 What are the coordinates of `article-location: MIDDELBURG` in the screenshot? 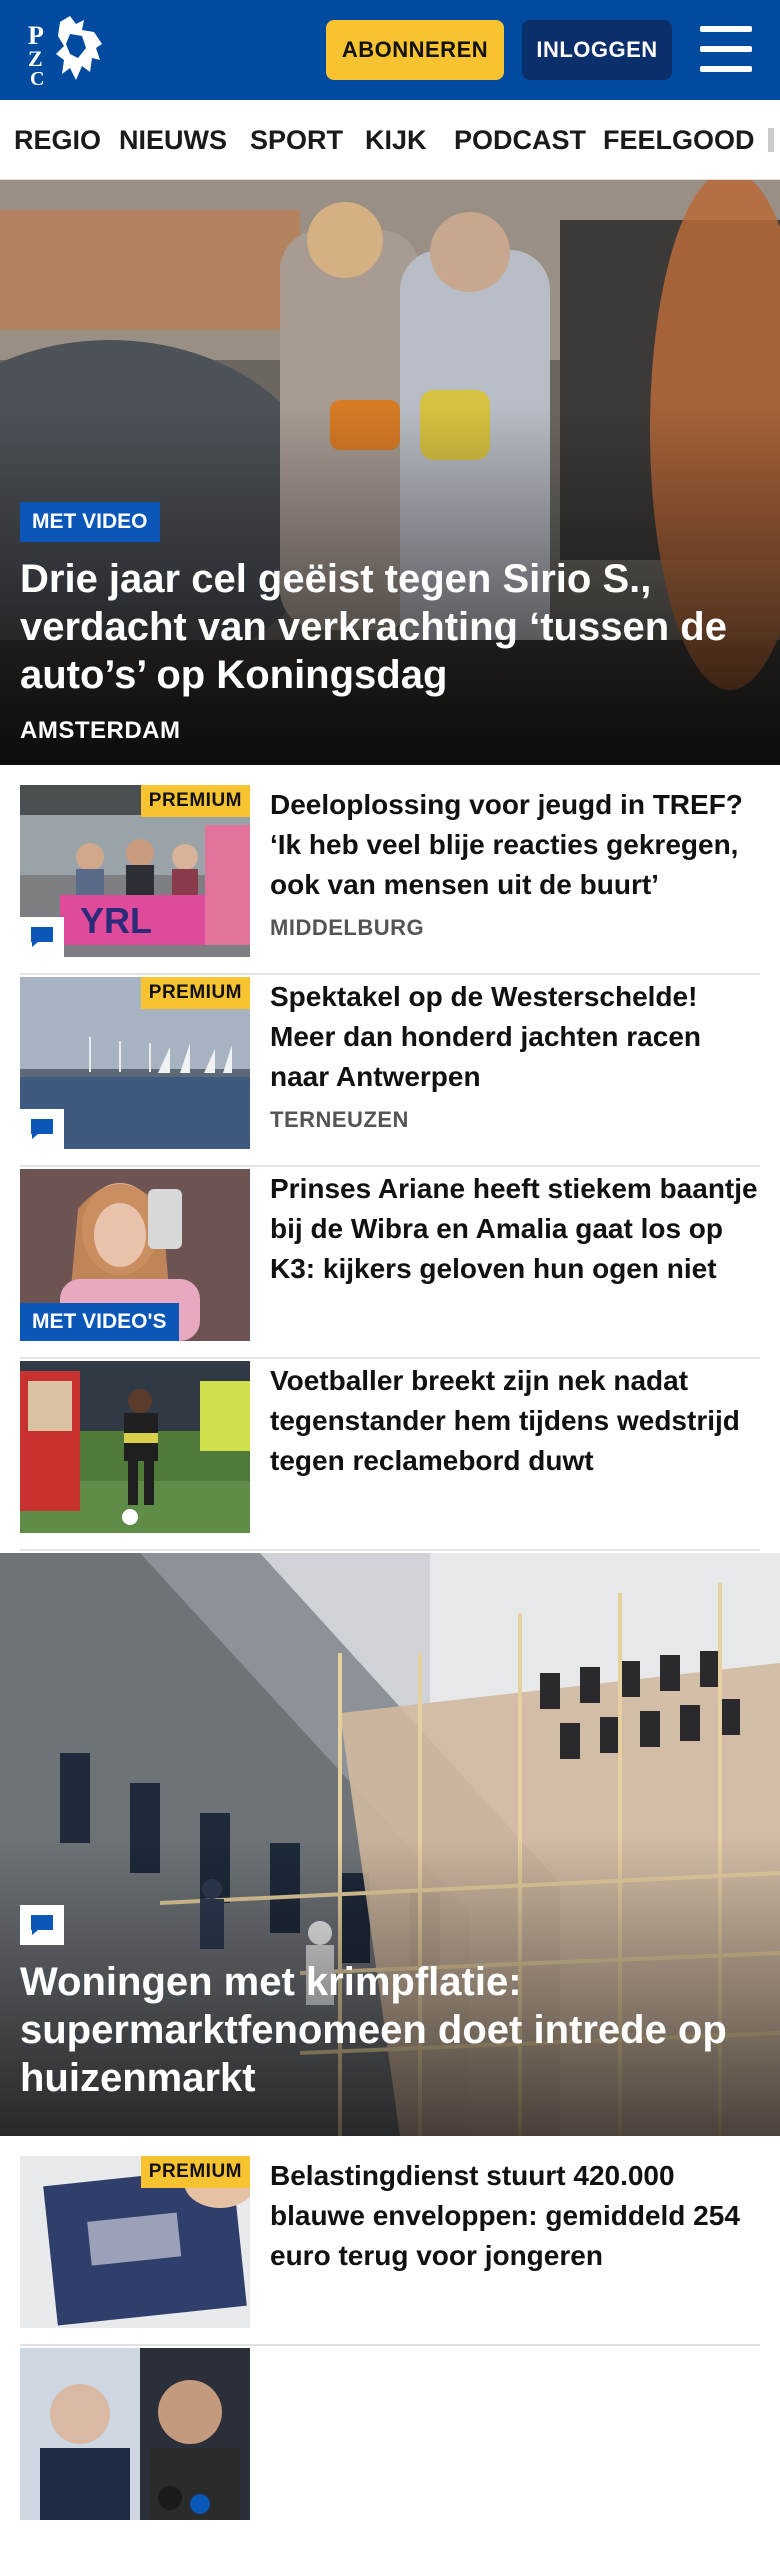 It's located at (347, 927).